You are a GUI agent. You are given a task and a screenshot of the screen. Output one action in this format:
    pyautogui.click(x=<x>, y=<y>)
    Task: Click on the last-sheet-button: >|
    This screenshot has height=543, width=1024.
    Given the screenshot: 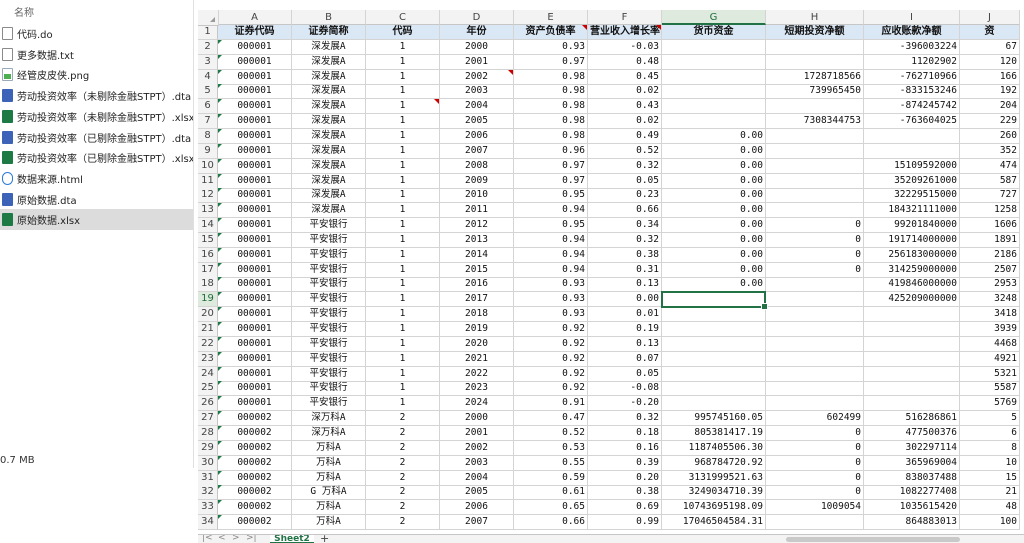 What is the action you would take?
    pyautogui.click(x=251, y=539)
    